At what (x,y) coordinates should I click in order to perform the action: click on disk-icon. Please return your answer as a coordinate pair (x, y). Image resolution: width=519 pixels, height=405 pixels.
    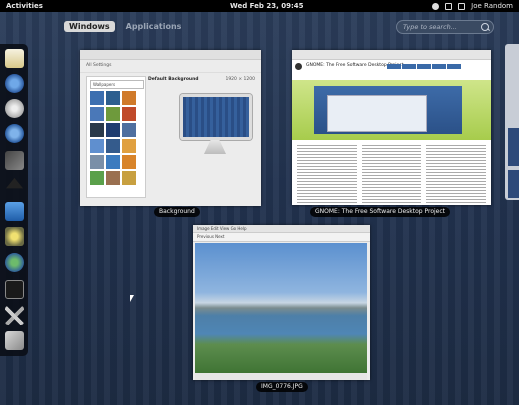
    Looking at the image, I should click on (14, 108).